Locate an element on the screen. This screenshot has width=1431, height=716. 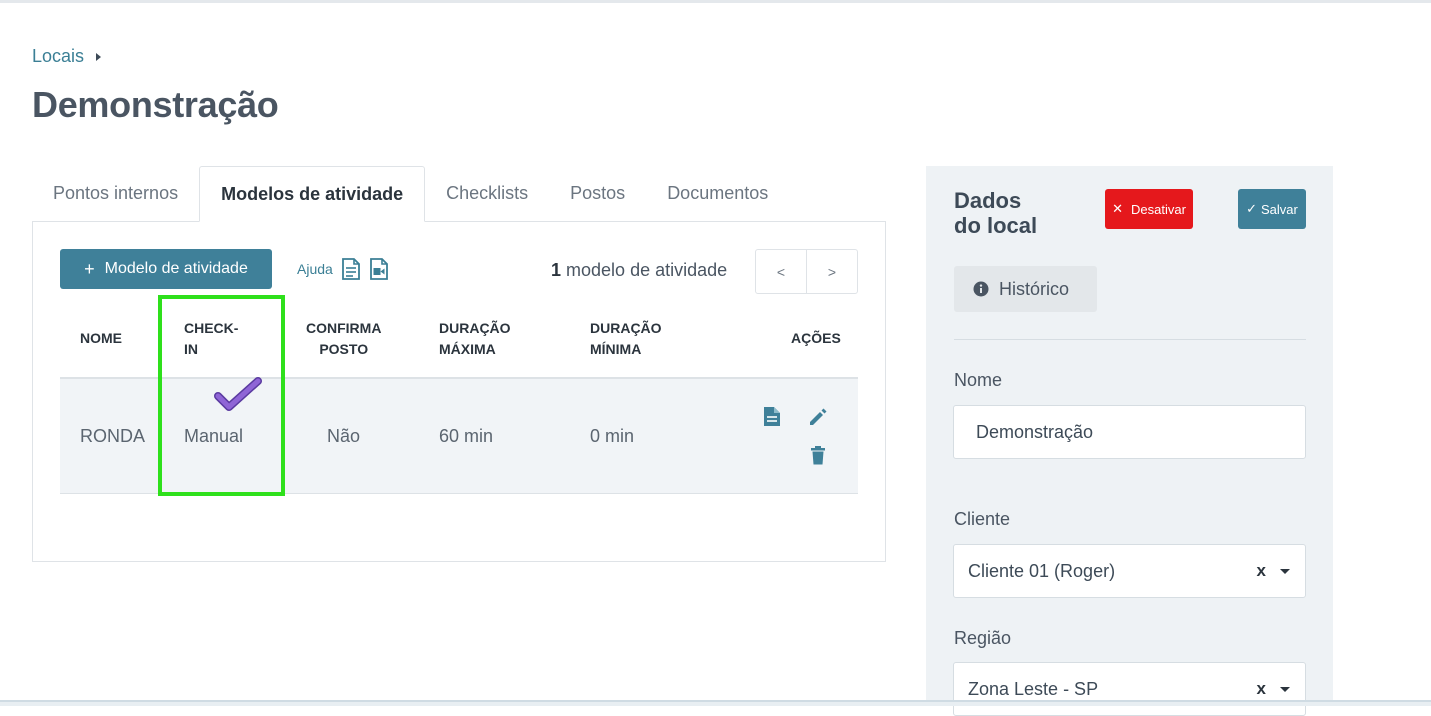
col-header-confirma-line1: CONFIRMA is located at coordinates (344, 328).